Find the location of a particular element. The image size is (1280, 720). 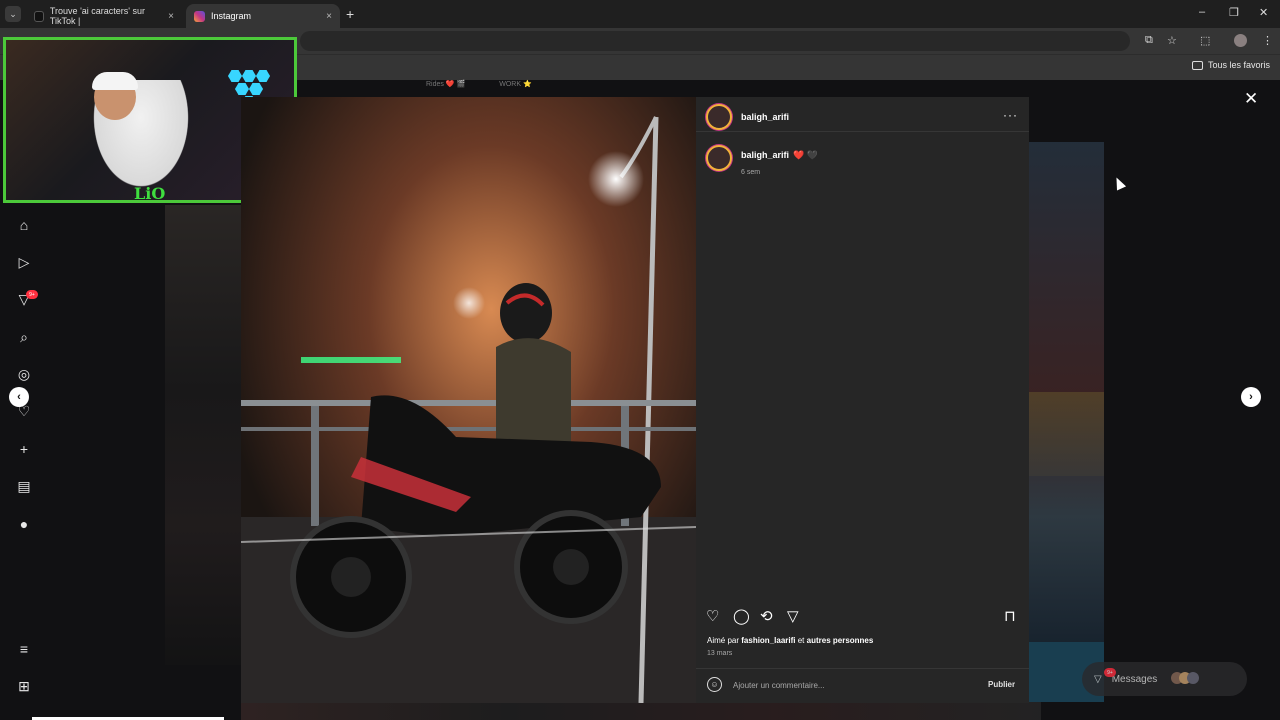

like-icon: ♡ is located at coordinates (712, 616).